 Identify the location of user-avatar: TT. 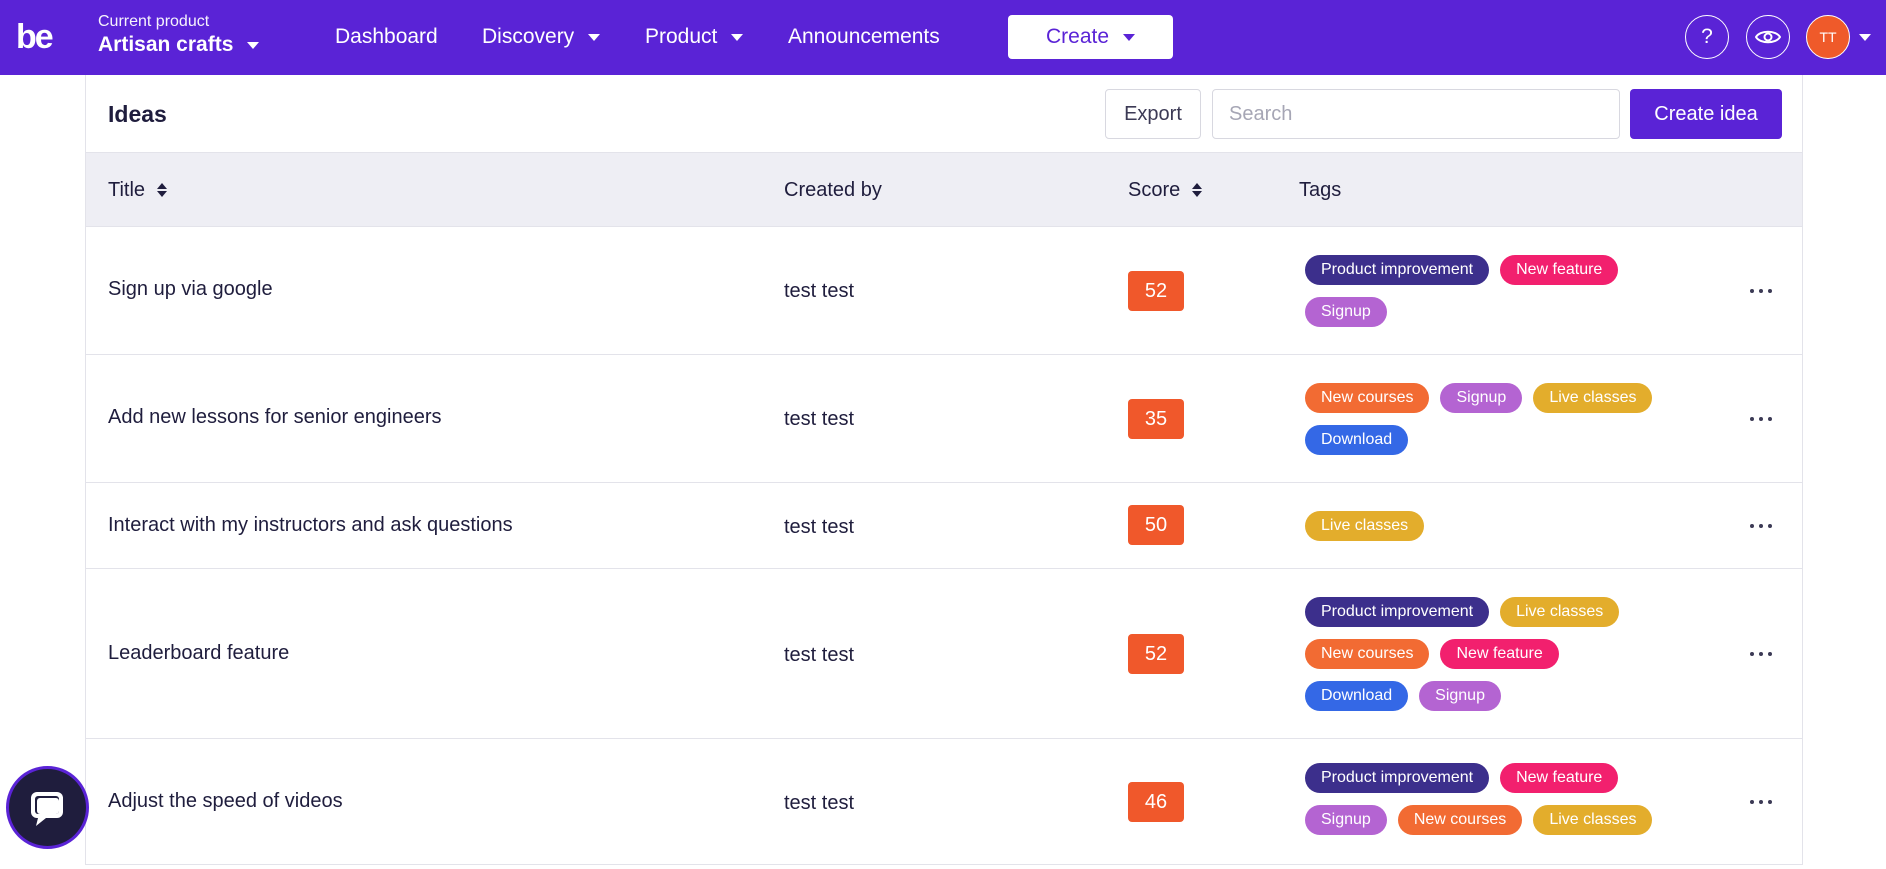
(1828, 37).